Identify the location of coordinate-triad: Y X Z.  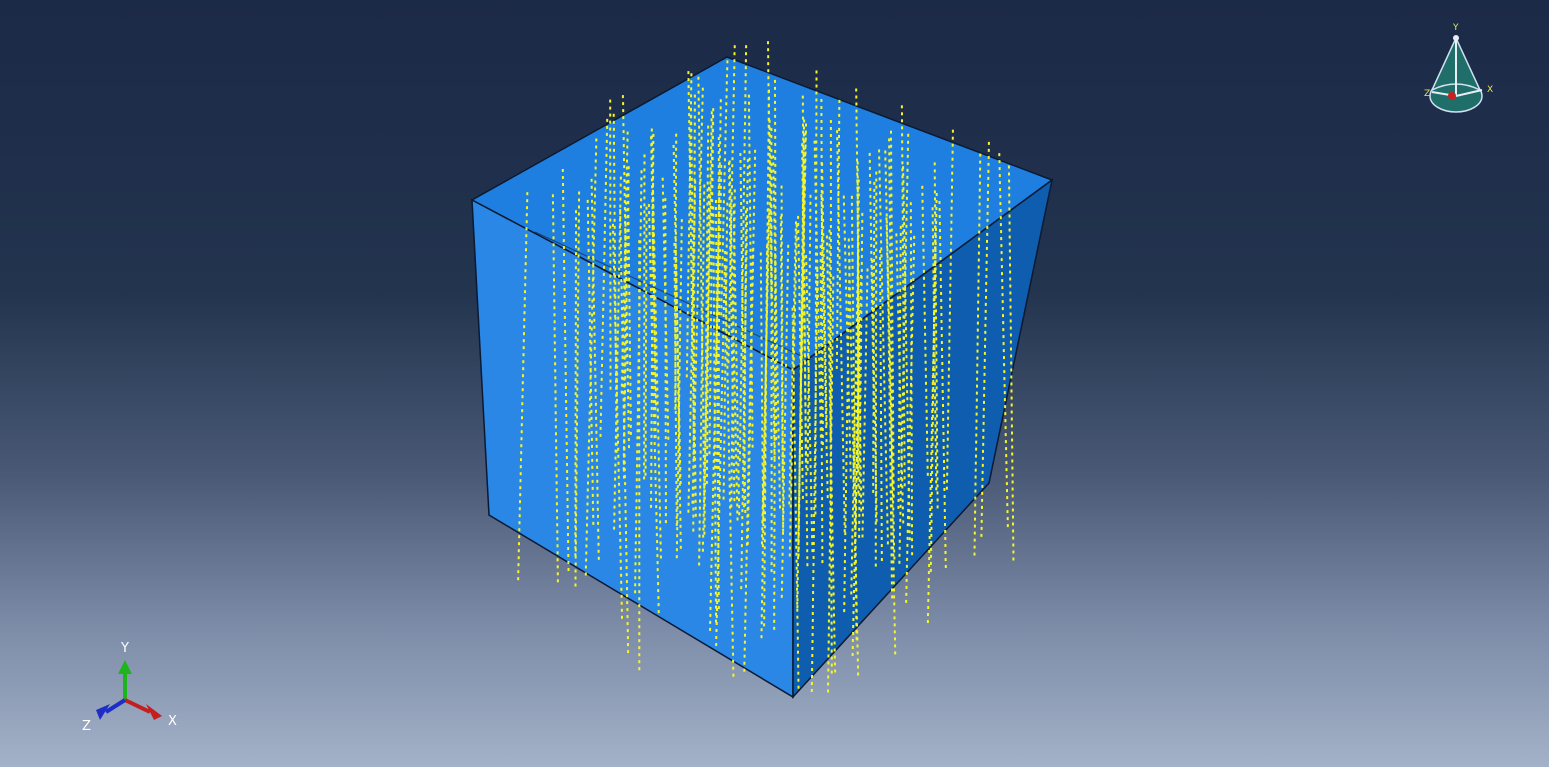
(129, 687).